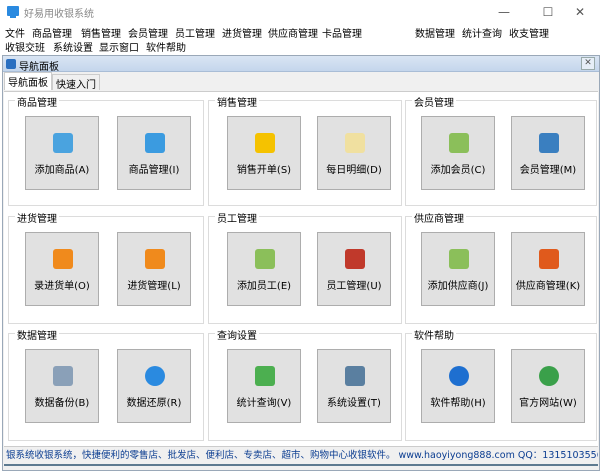 Image resolution: width=600 pixels, height=473 pixels. What do you see at coordinates (548, 170) in the screenshot?
I see `nav-button-label: 会员管理(M)` at bounding box center [548, 170].